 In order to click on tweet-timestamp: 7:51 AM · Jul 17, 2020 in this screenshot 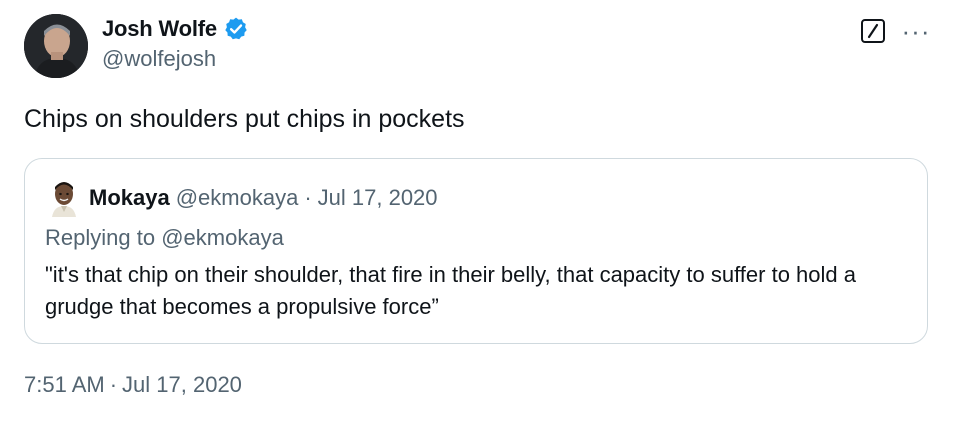, I will do `click(133, 385)`.